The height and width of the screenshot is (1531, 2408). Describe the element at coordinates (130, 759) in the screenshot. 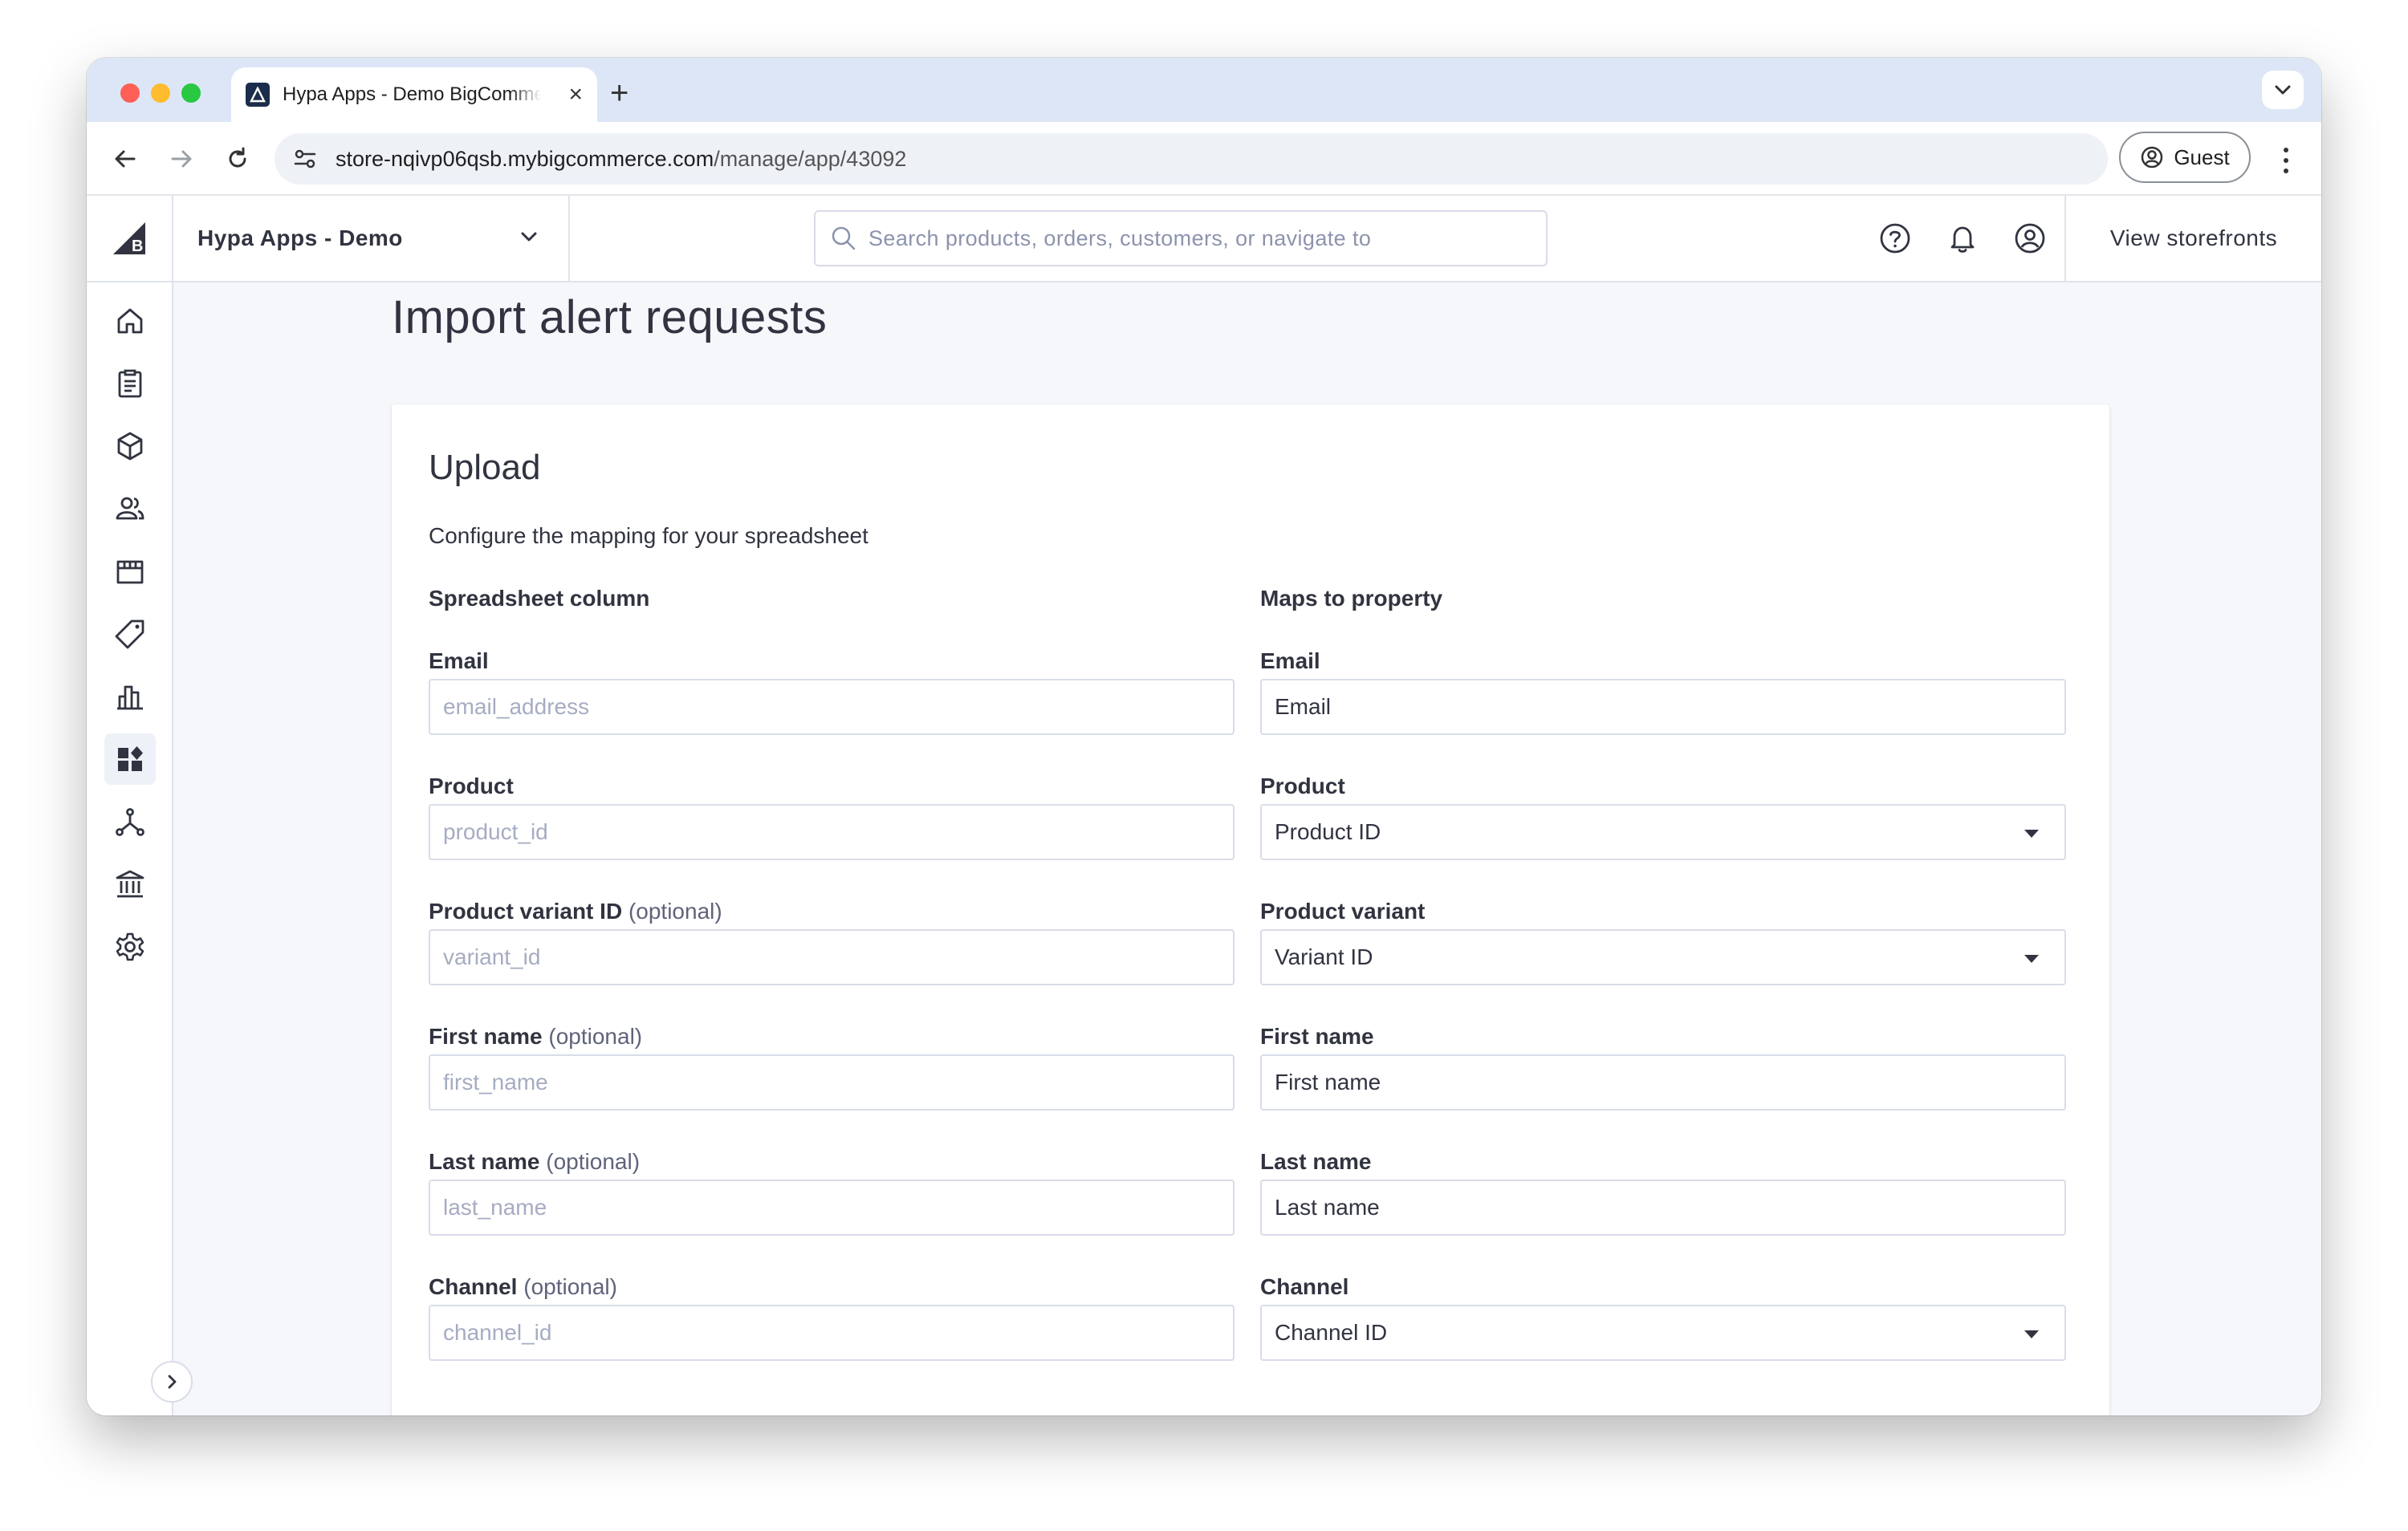

I see `apps-icon` at that location.